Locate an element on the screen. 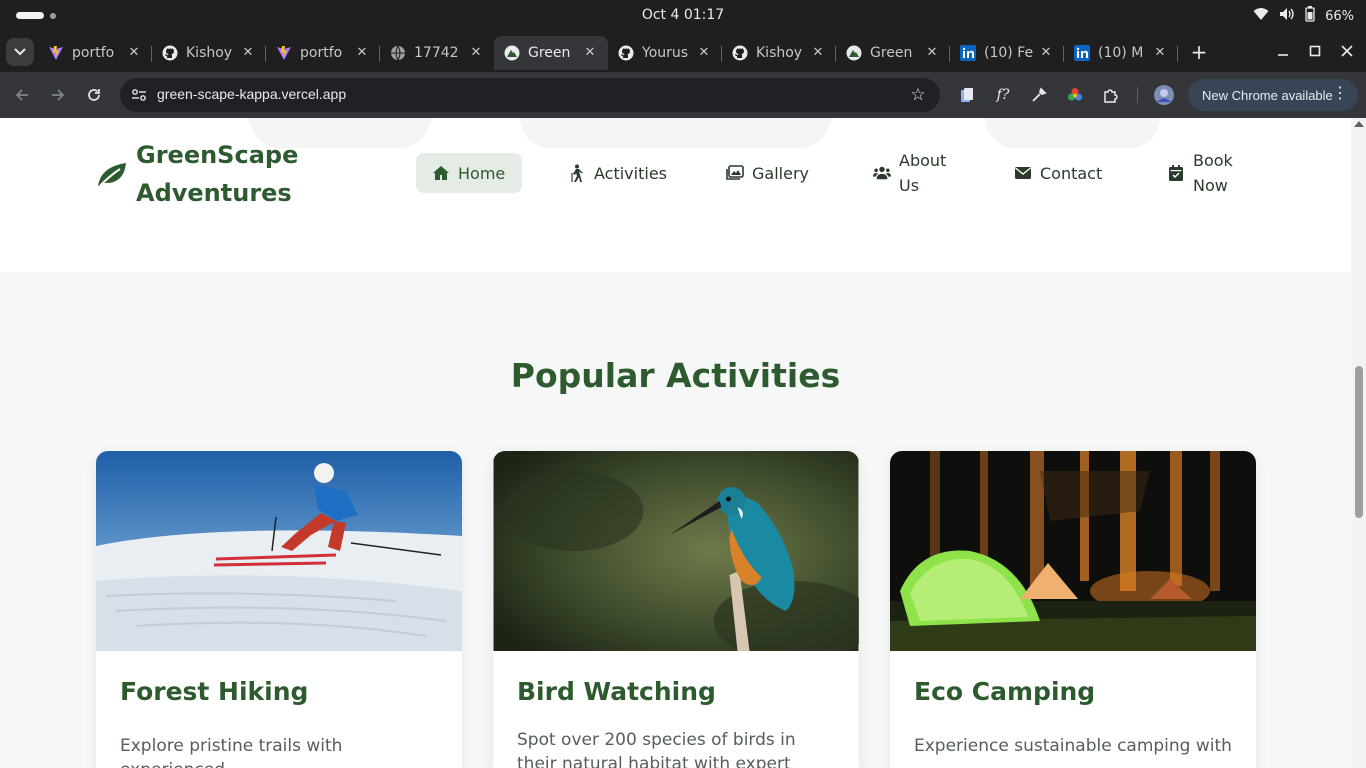 The width and height of the screenshot is (1366, 768). clock: Oct 4 01:17 is located at coordinates (683, 15).